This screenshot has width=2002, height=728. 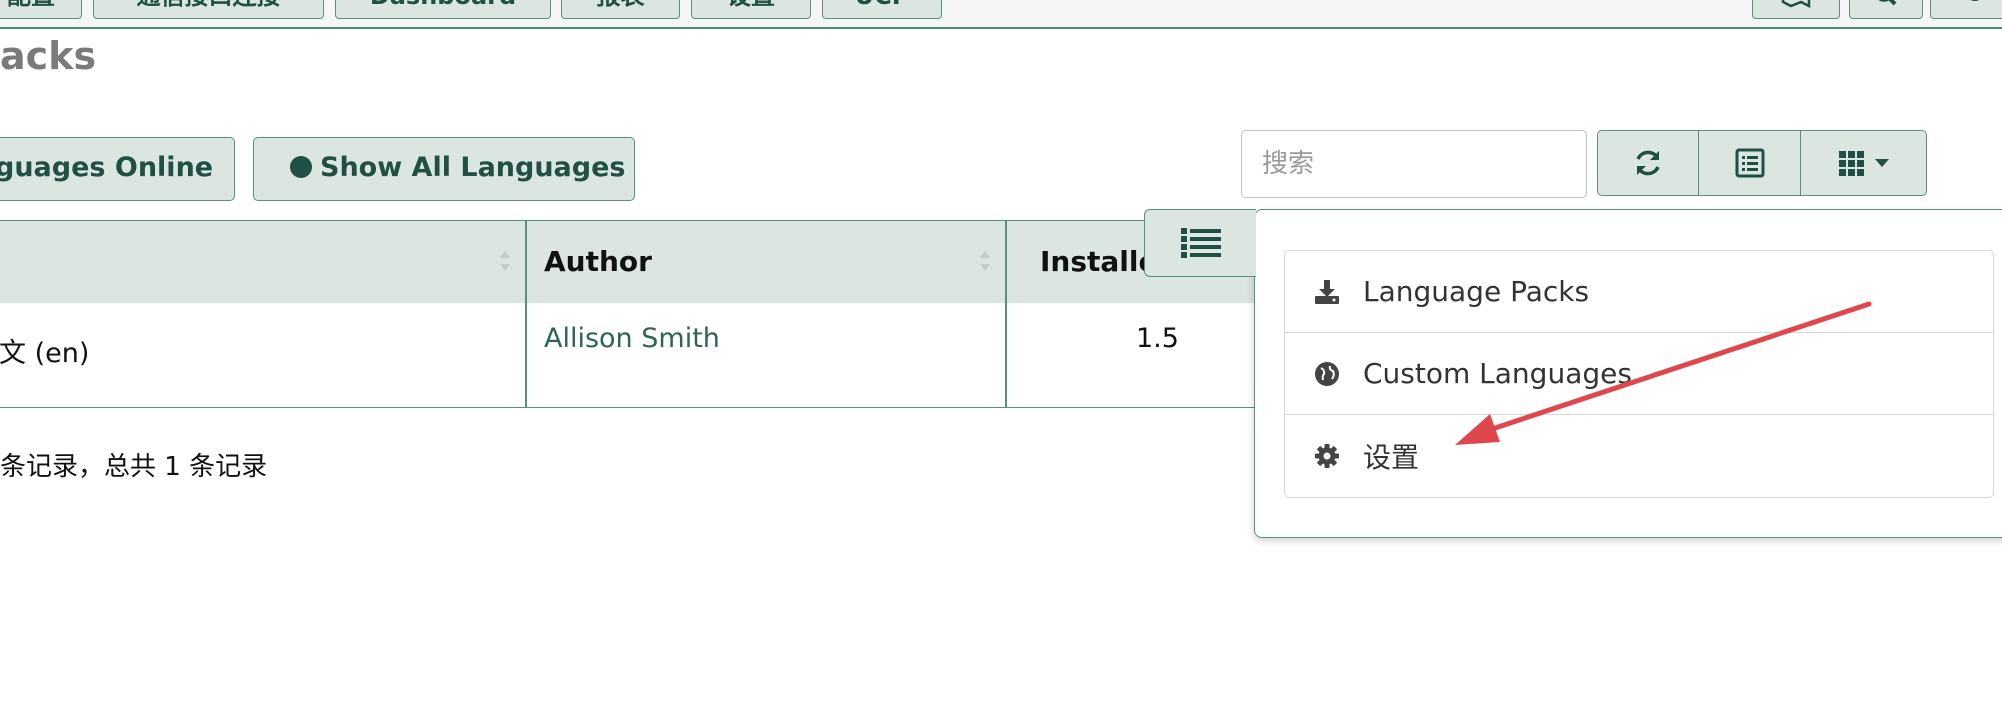 What do you see at coordinates (41, 9) in the screenshot?
I see `nav-tab-config: 配置` at bounding box center [41, 9].